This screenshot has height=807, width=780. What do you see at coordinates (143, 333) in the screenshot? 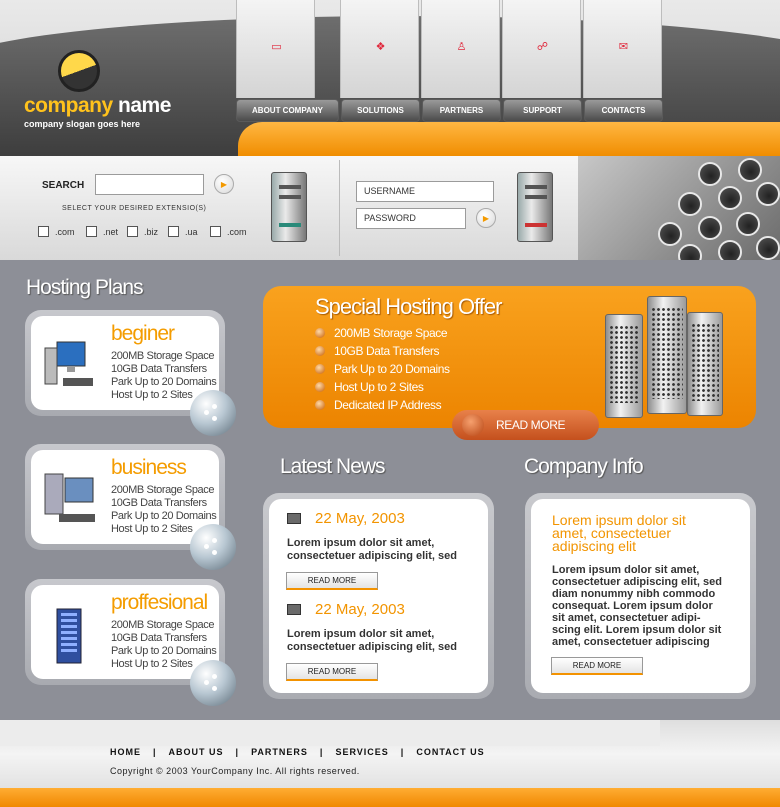
I see `plan-name: beginer` at bounding box center [143, 333].